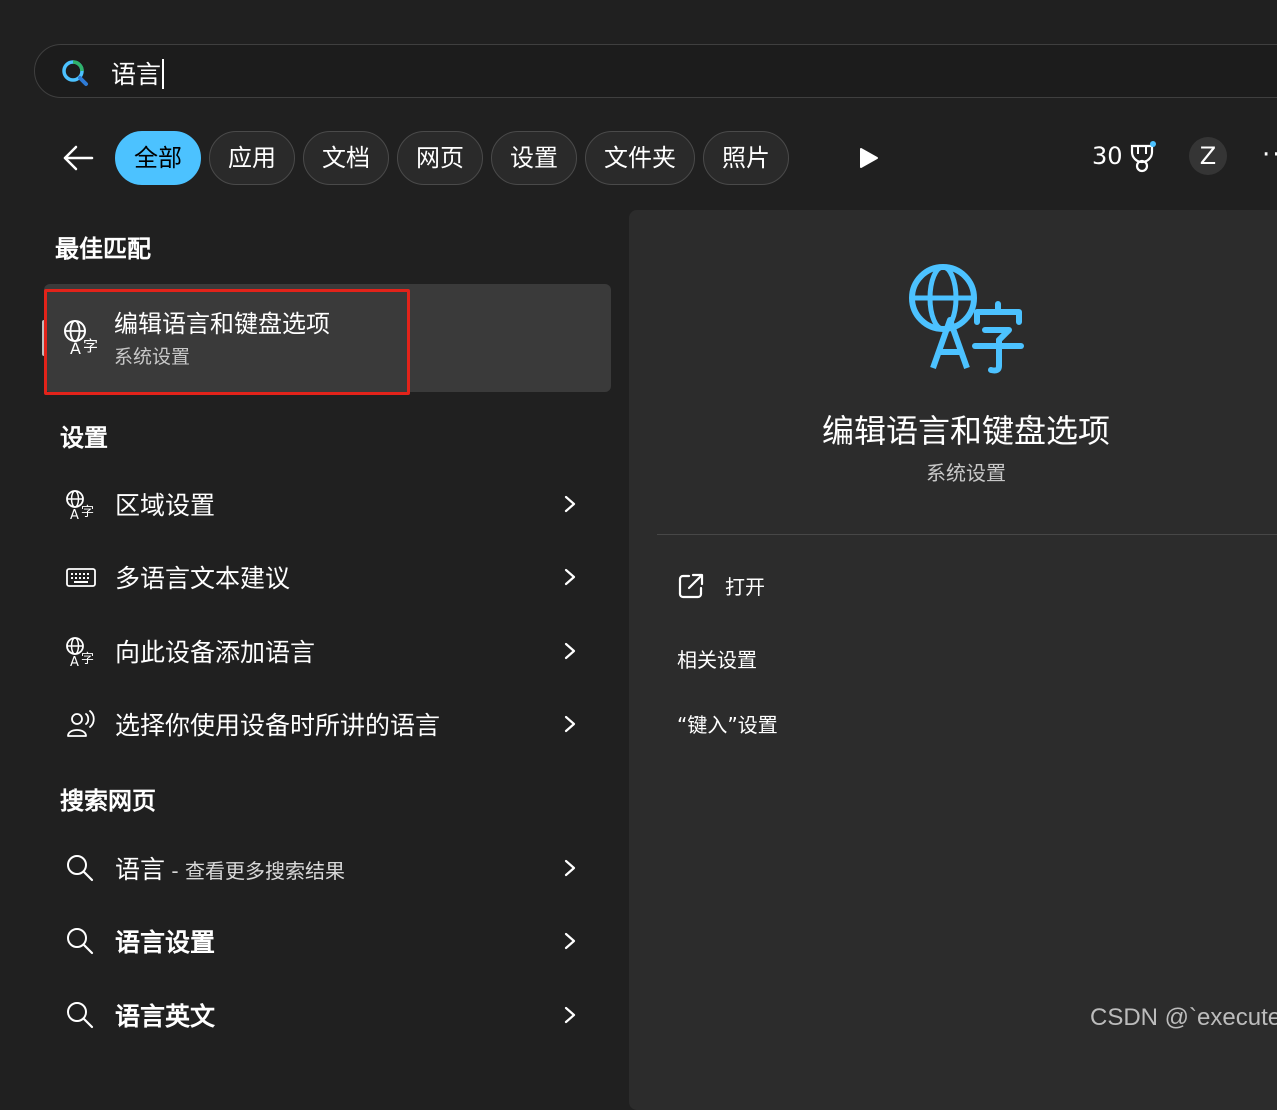  I want to click on back-arrow-icon, so click(78, 158).